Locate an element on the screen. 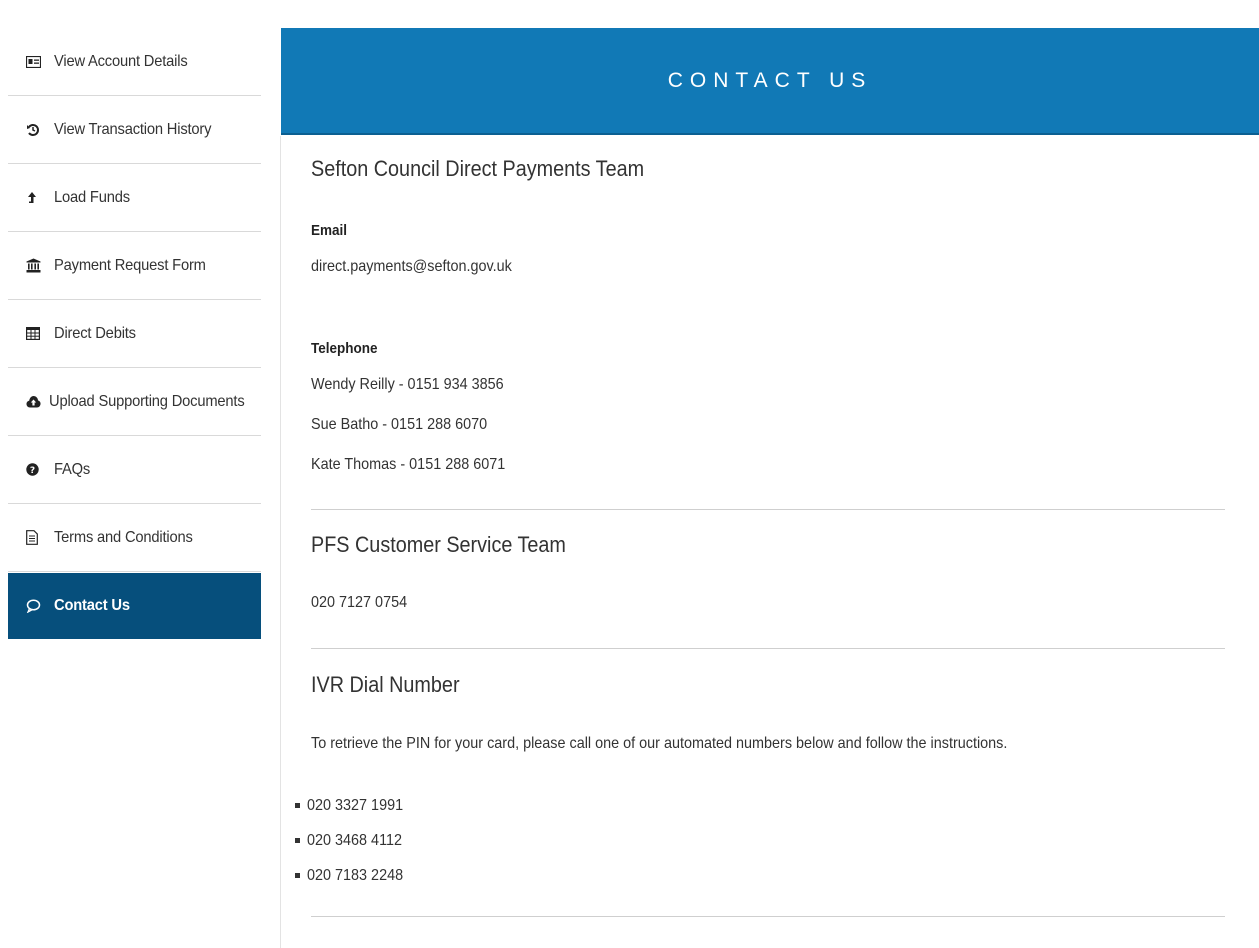  phone-row: Sue Batho - 0151 288 6070 is located at coordinates (409, 425).